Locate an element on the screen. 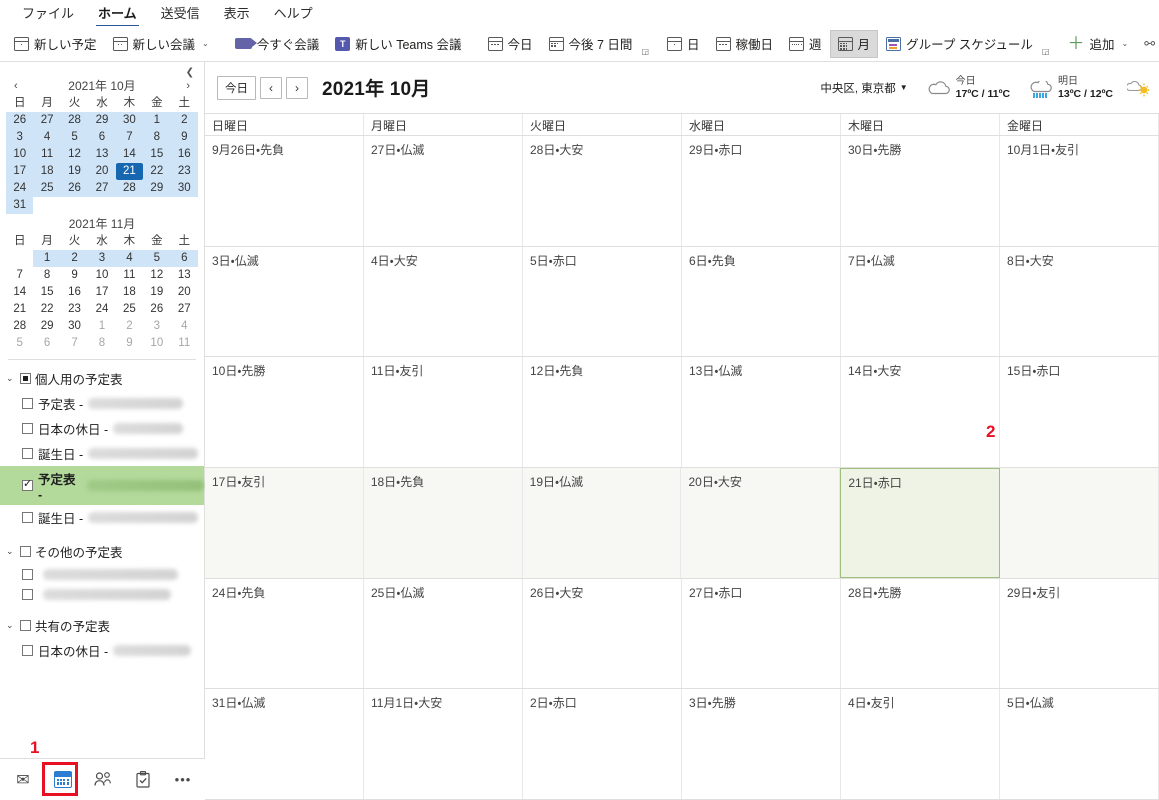 The width and height of the screenshot is (1159, 800). view-workweek-button: 稼働日 is located at coordinates (745, 44).